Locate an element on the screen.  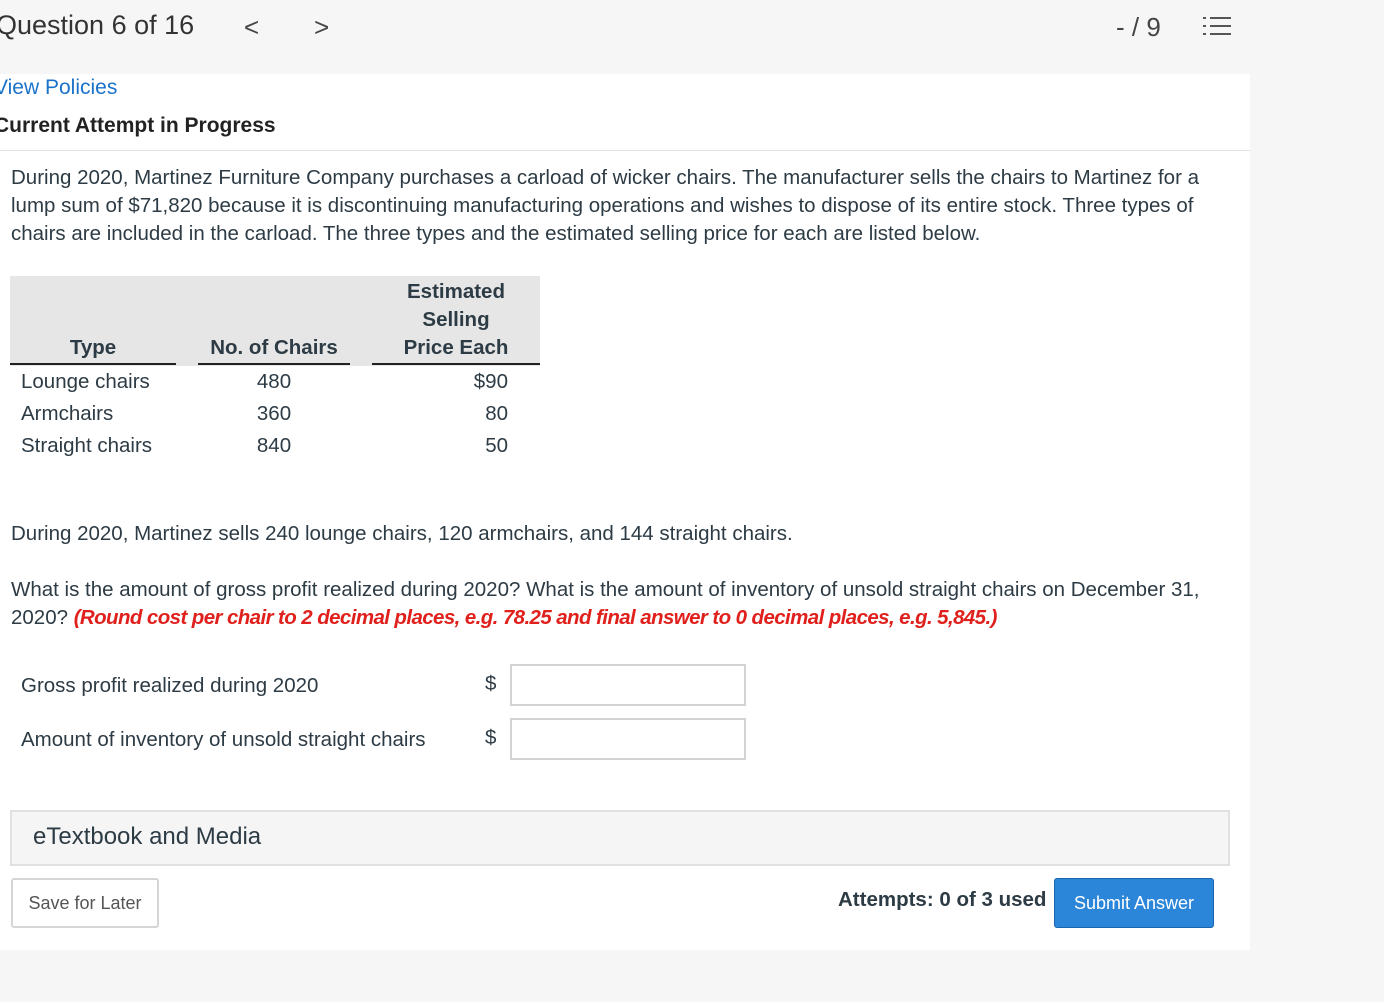
table-cell-price: 80 is located at coordinates (496, 413).